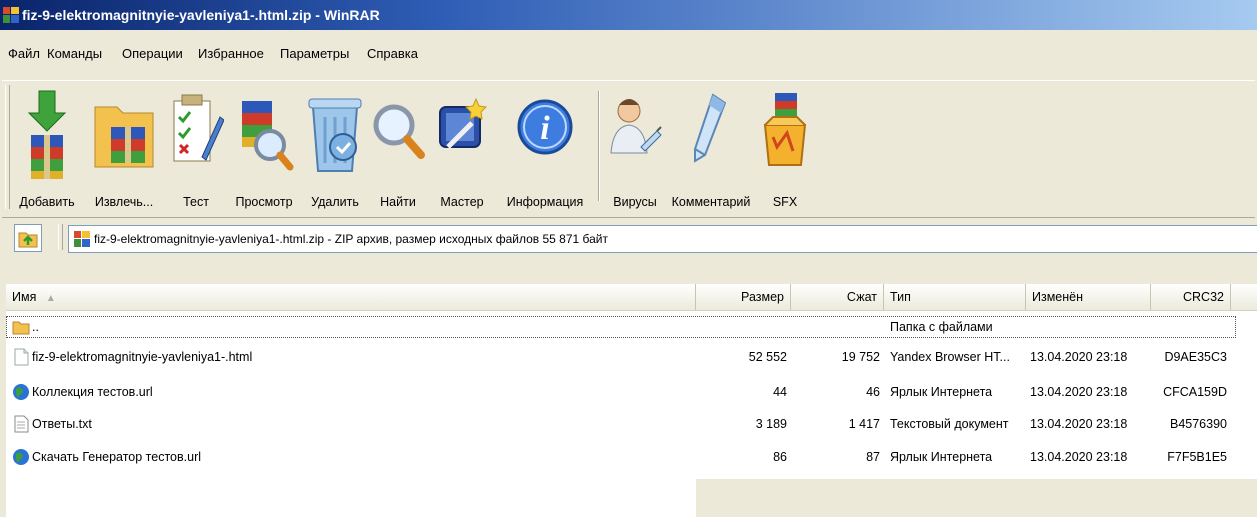 This screenshot has width=1257, height=517. I want to click on wizard-icon, so click(462, 135).